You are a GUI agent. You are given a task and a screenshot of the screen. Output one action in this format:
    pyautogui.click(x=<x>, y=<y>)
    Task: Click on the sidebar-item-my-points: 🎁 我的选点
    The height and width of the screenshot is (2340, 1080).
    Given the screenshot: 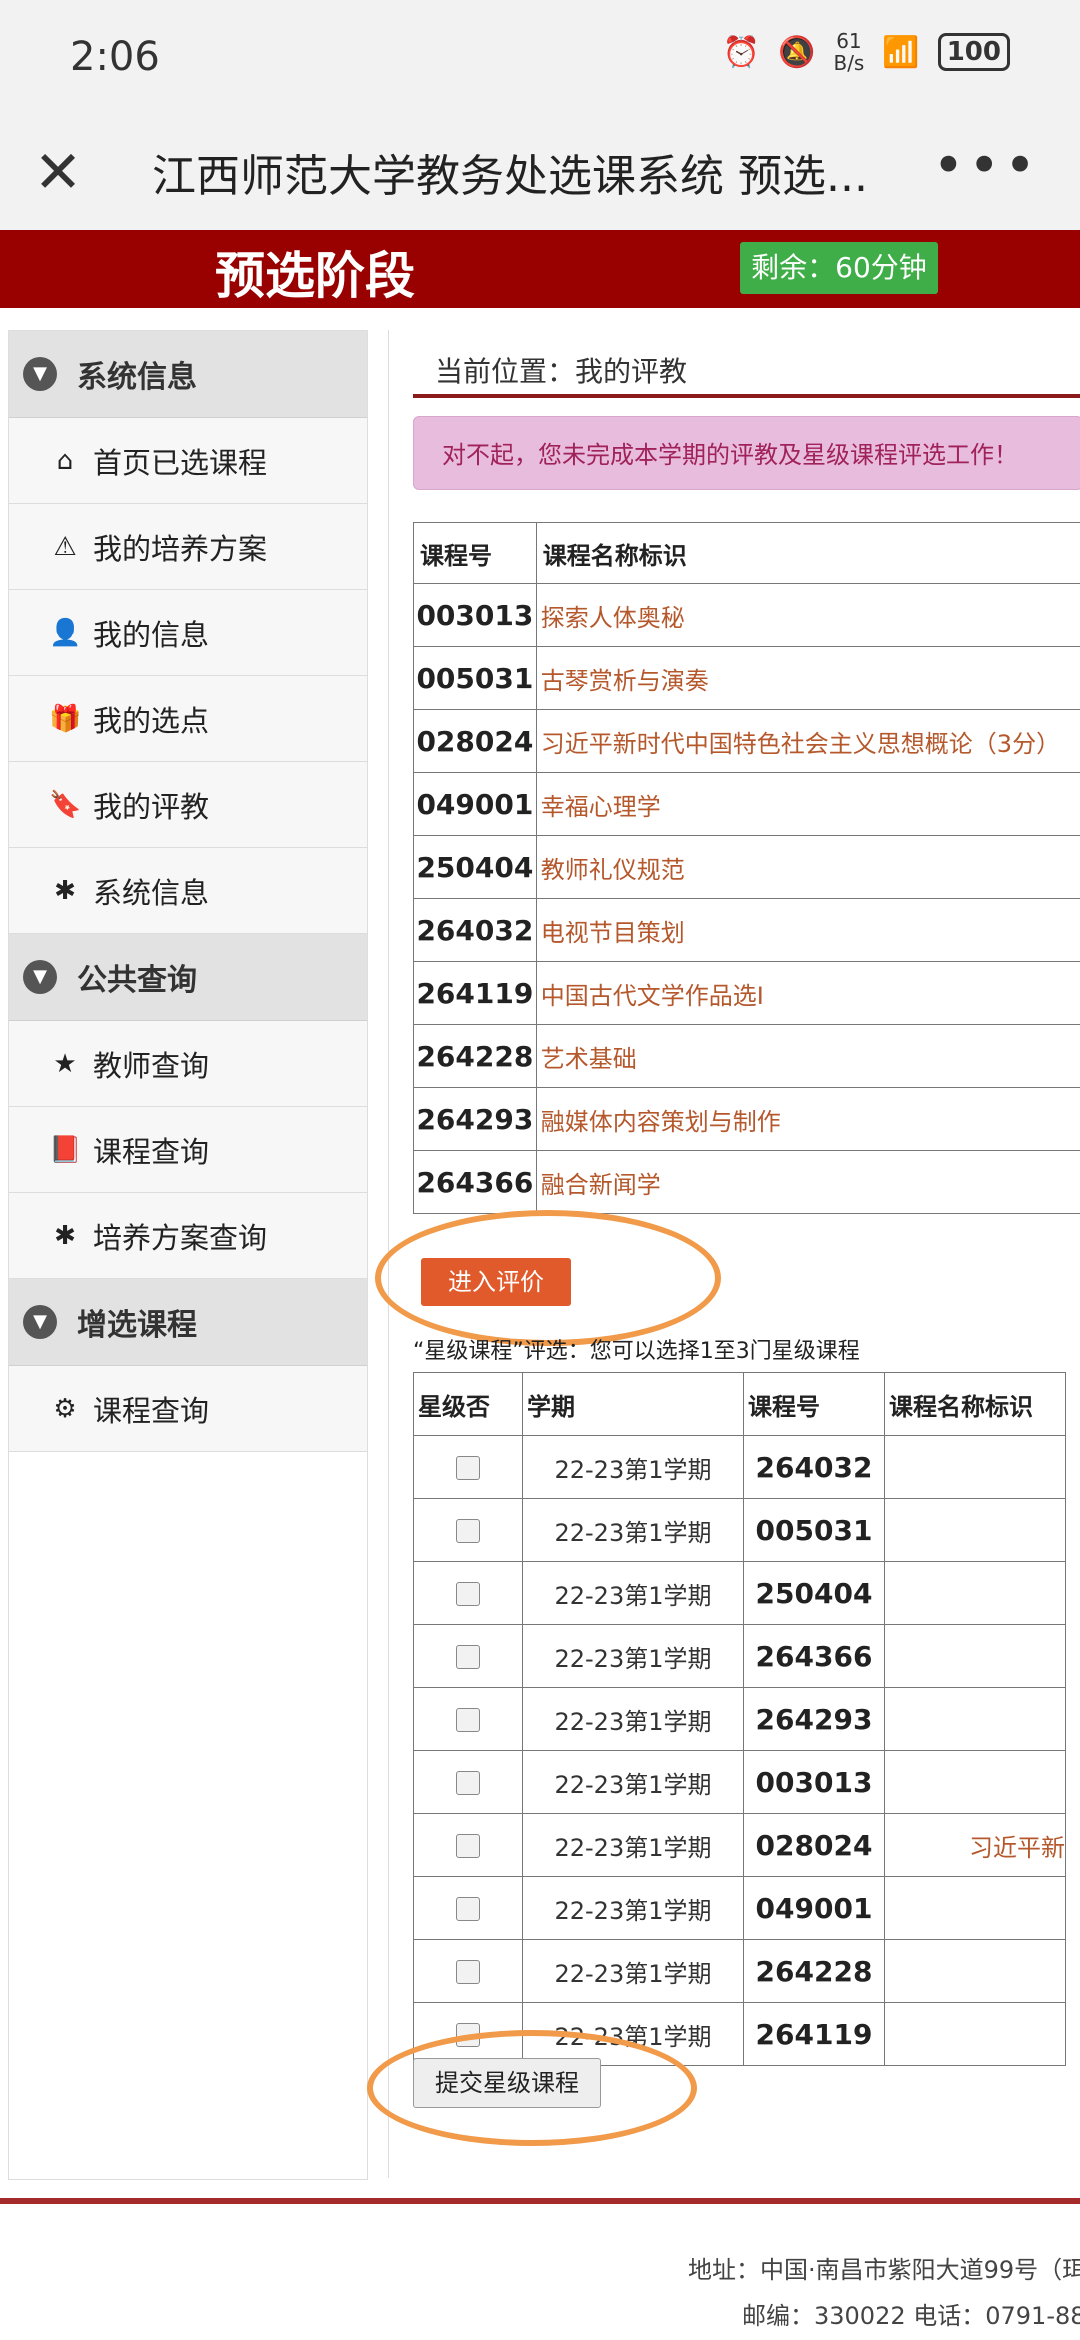 What is the action you would take?
    pyautogui.click(x=188, y=719)
    